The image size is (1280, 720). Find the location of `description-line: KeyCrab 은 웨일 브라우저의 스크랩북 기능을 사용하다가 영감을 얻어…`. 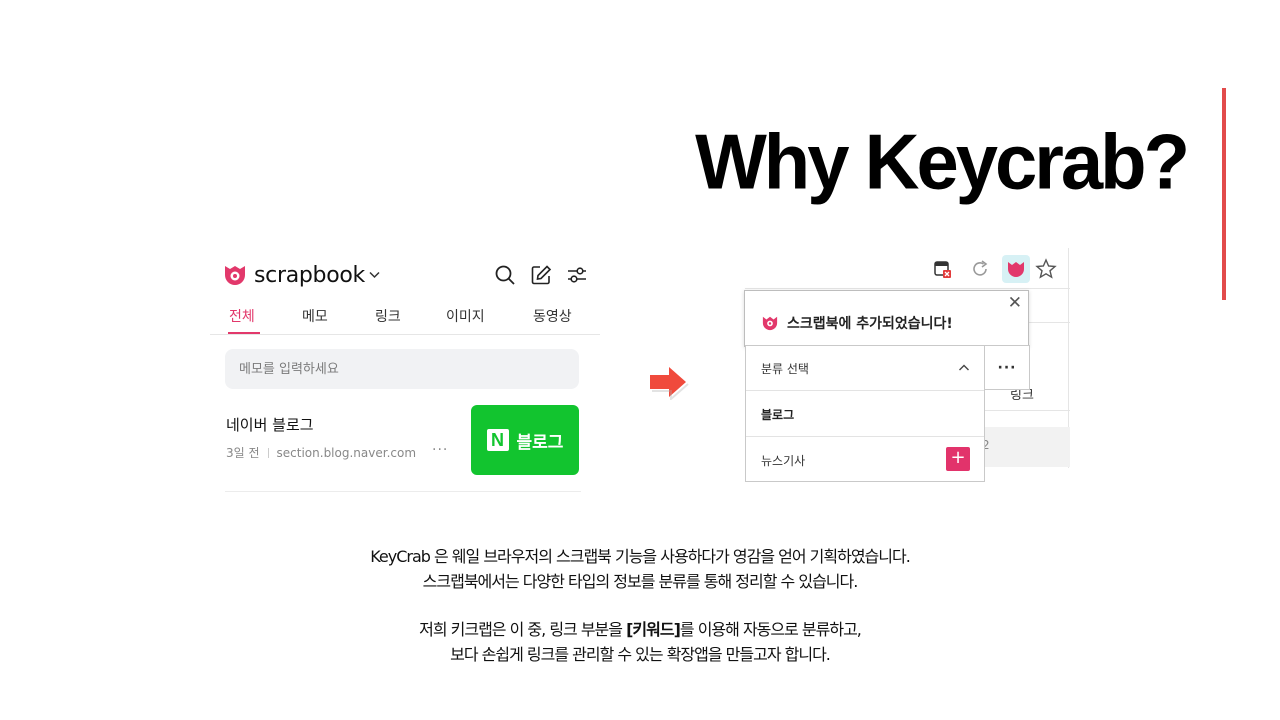

description-line: KeyCrab 은 웨일 브라우저의 스크랩북 기능을 사용하다가 영감을 얻어… is located at coordinates (640, 556).